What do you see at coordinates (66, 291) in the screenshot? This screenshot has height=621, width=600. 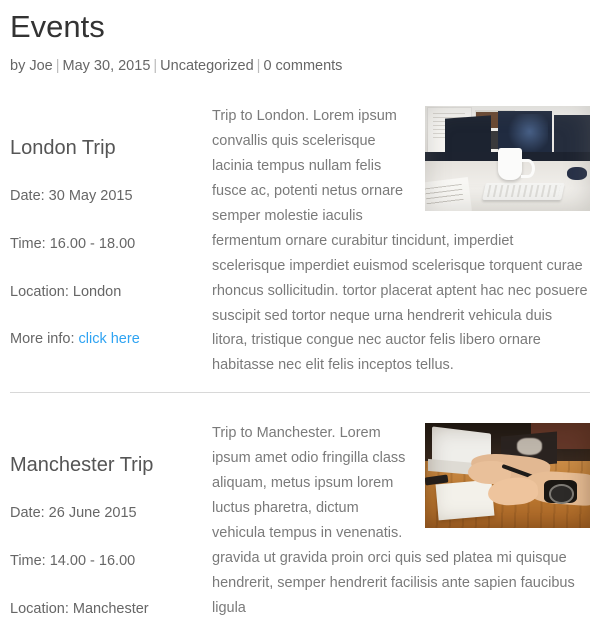 I see `event-location: Location: London` at bounding box center [66, 291].